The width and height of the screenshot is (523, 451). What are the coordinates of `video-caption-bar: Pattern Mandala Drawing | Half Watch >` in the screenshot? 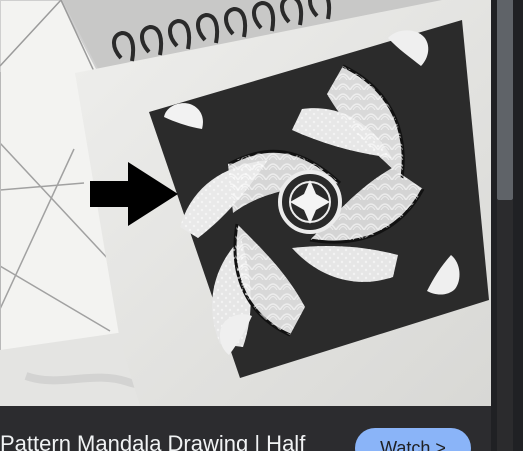 It's located at (245, 428).